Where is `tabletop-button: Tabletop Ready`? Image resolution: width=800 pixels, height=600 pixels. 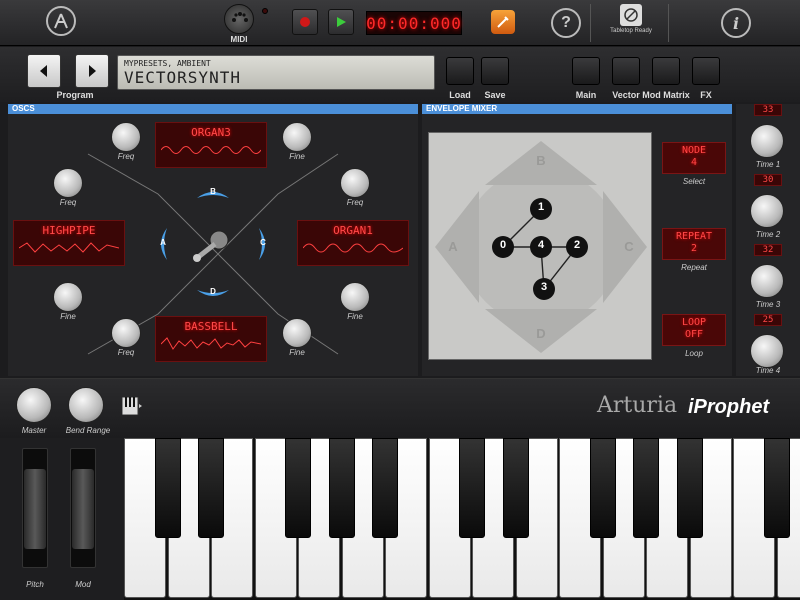 tabletop-button: Tabletop Ready is located at coordinates (631, 24).